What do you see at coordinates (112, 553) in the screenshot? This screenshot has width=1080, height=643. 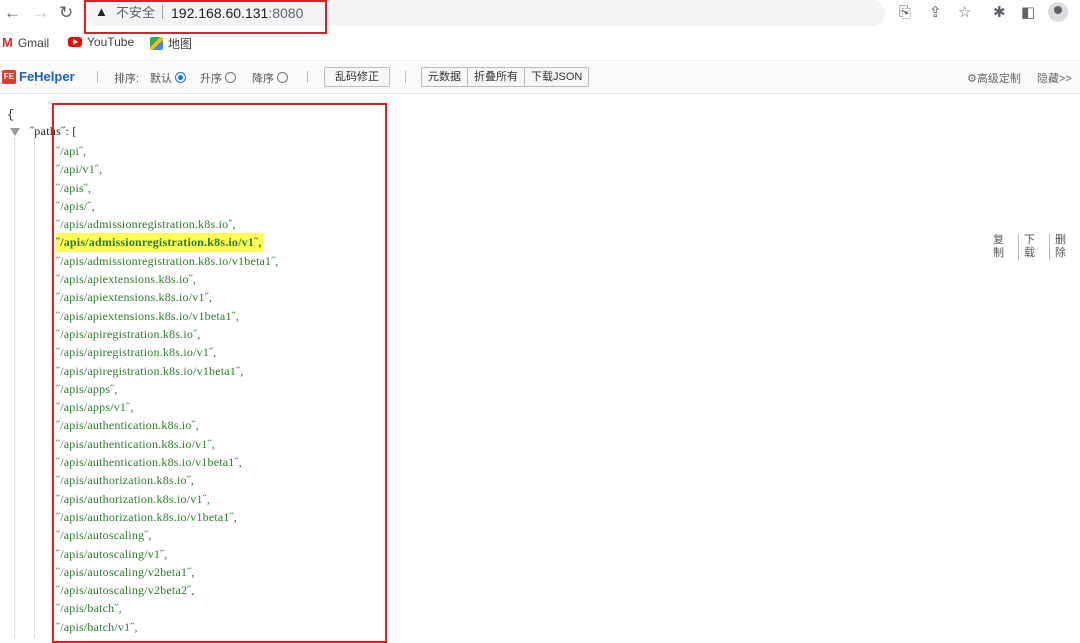 I see `path-string: ˝/apis/autoscaling/v1˝,` at bounding box center [112, 553].